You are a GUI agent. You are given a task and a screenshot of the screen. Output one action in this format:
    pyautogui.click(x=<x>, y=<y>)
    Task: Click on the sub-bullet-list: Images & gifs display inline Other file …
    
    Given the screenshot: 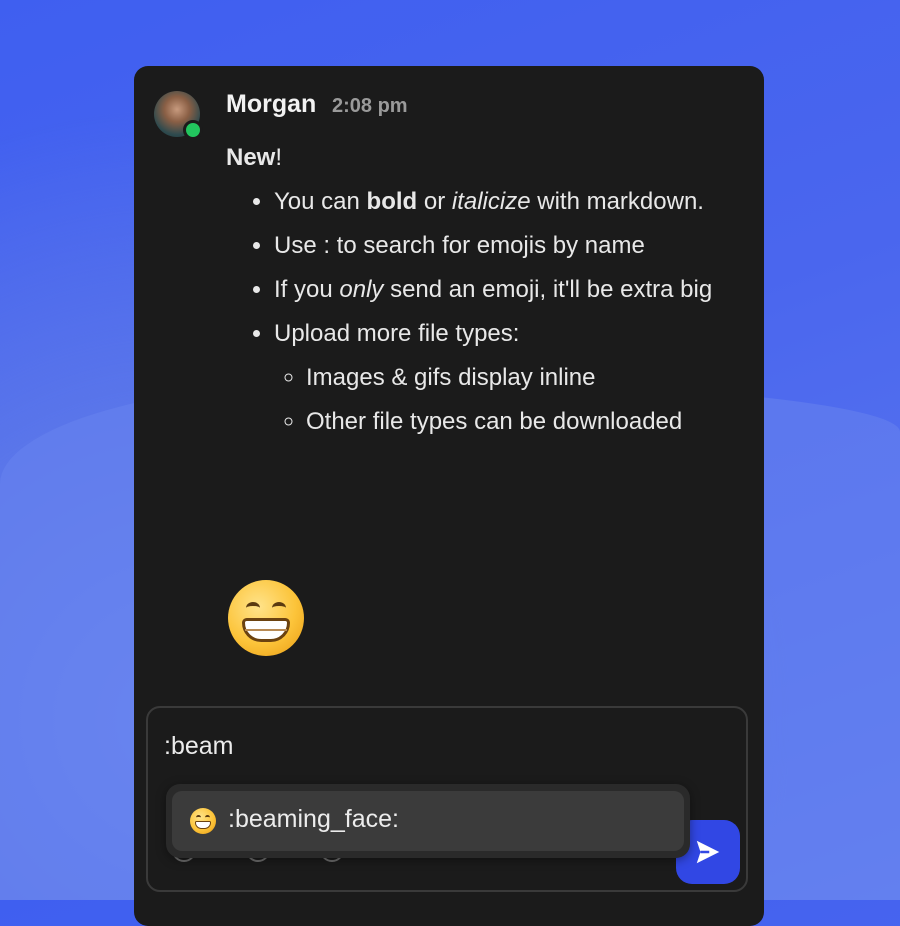 What is the action you would take?
    pyautogui.click(x=510, y=400)
    